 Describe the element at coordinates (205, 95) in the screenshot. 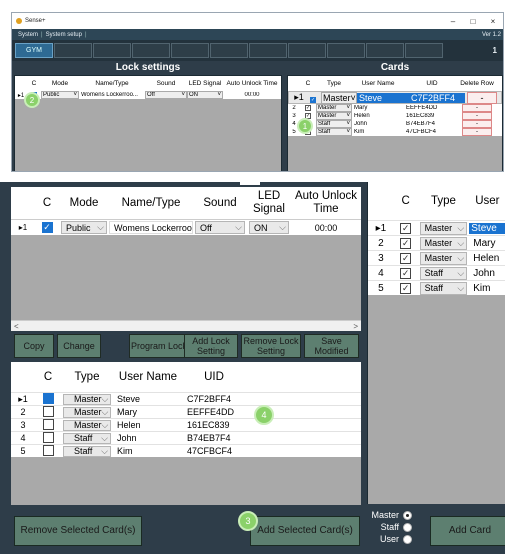

I see `led-select: ON ˅` at that location.